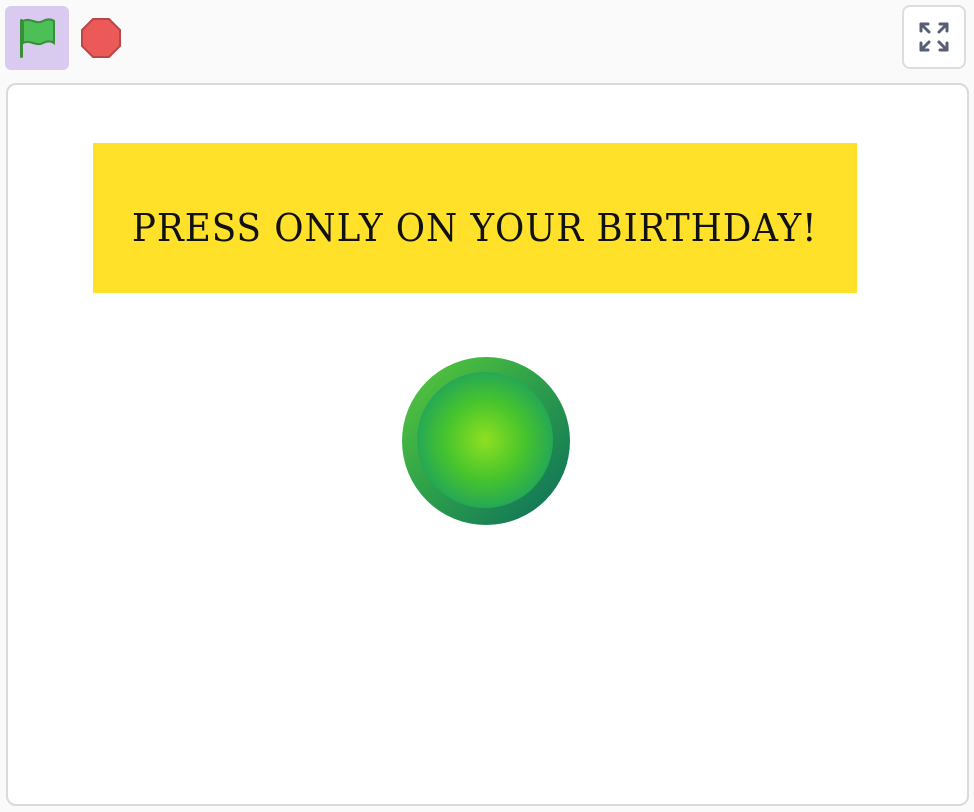 The height and width of the screenshot is (812, 974). I want to click on green-button-sprite, so click(486, 441).